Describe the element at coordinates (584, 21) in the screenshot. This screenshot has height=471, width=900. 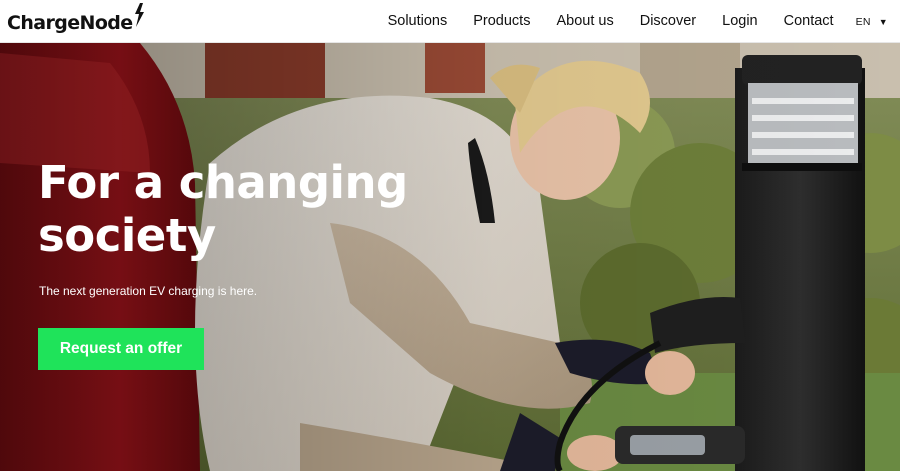
I see `nav-about-us: About us` at that location.